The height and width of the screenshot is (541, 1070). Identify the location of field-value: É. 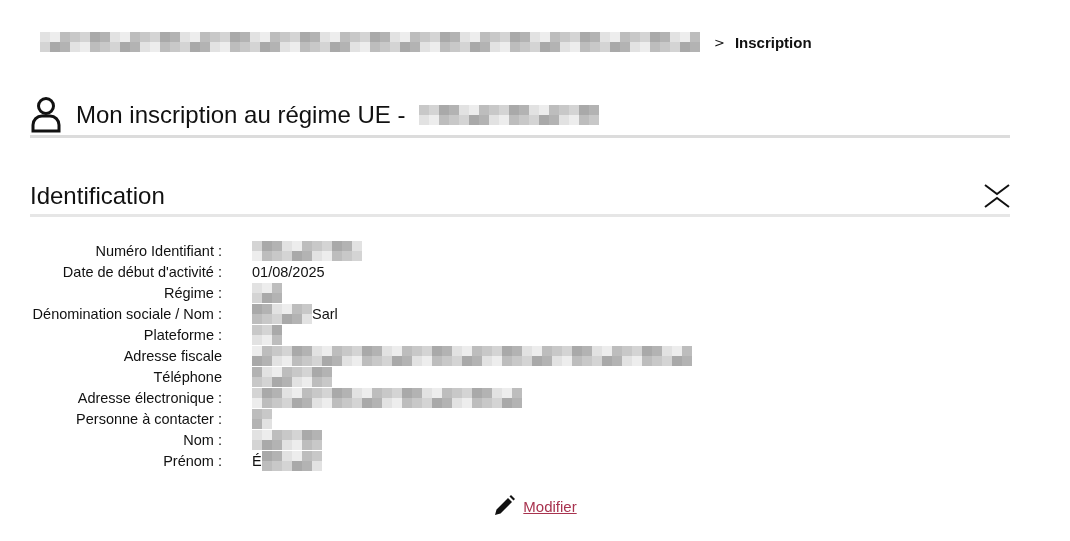
(257, 461).